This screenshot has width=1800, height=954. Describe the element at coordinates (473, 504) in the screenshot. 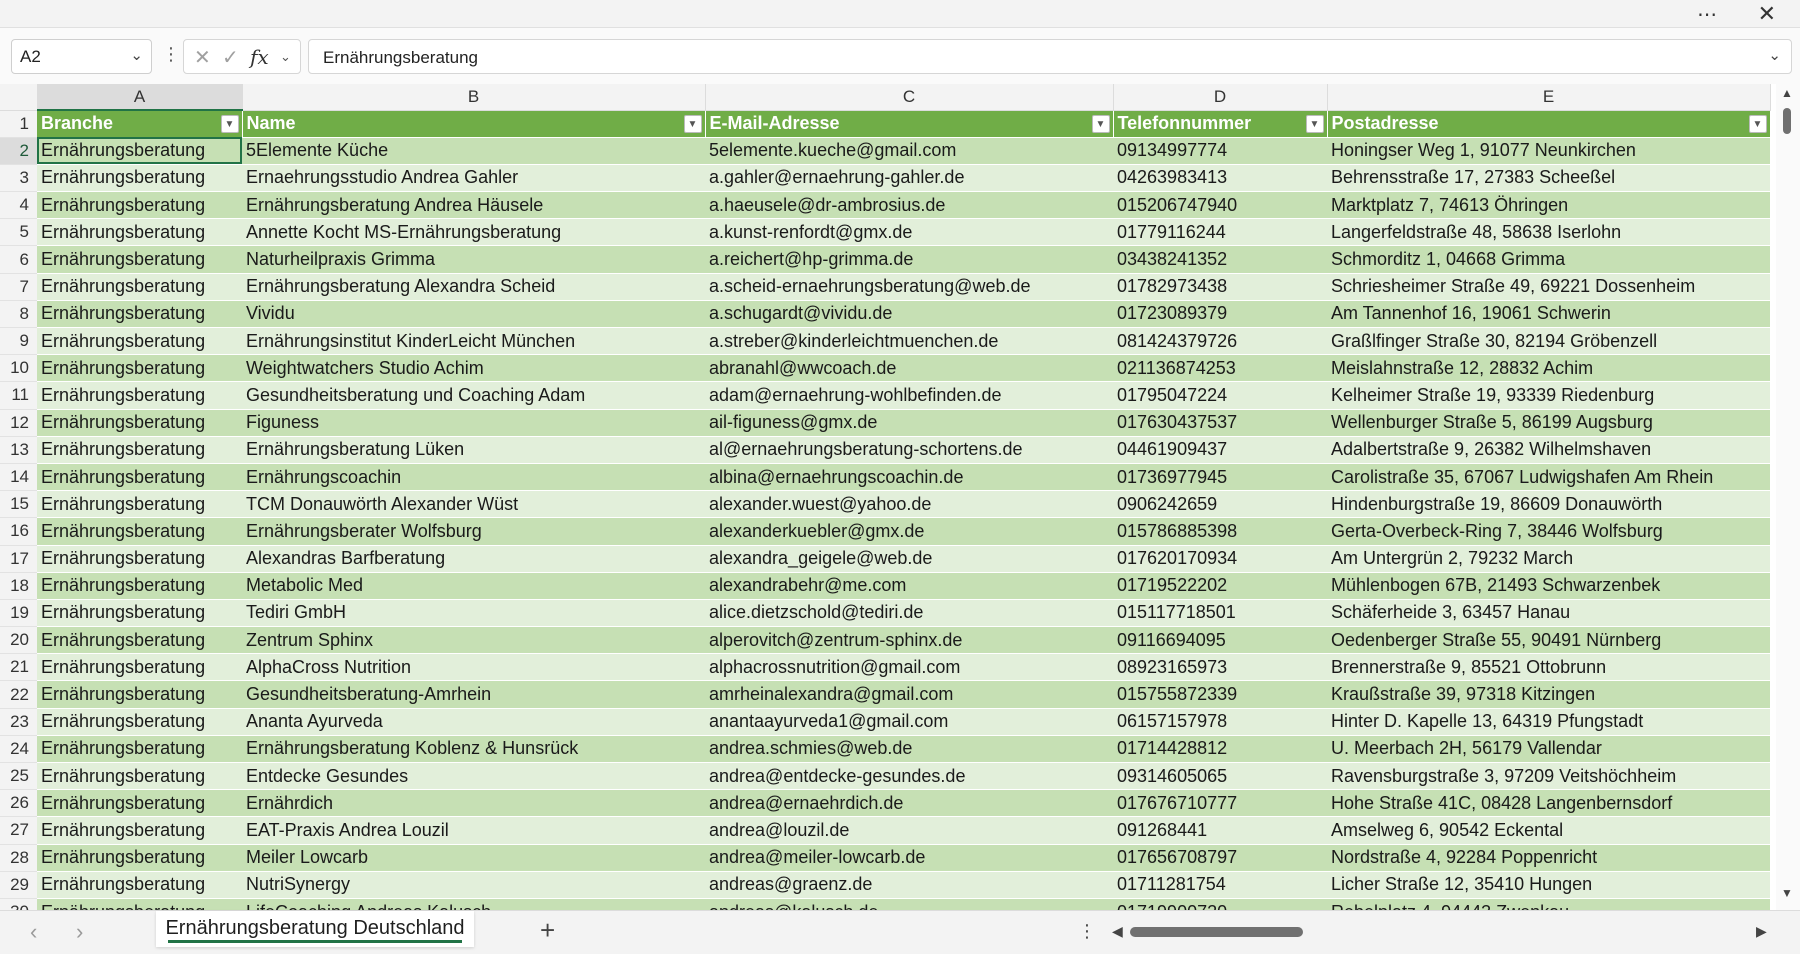

I see `table-cell: TCM Donauwörth Alexander Wüst` at that location.